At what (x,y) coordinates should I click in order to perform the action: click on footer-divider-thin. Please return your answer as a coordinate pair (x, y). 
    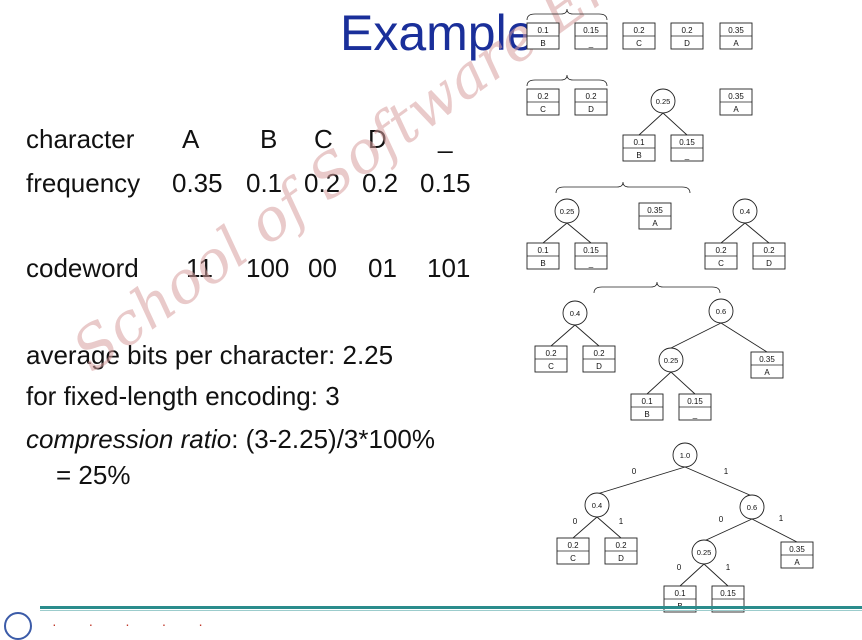
    Looking at the image, I should click on (451, 610).